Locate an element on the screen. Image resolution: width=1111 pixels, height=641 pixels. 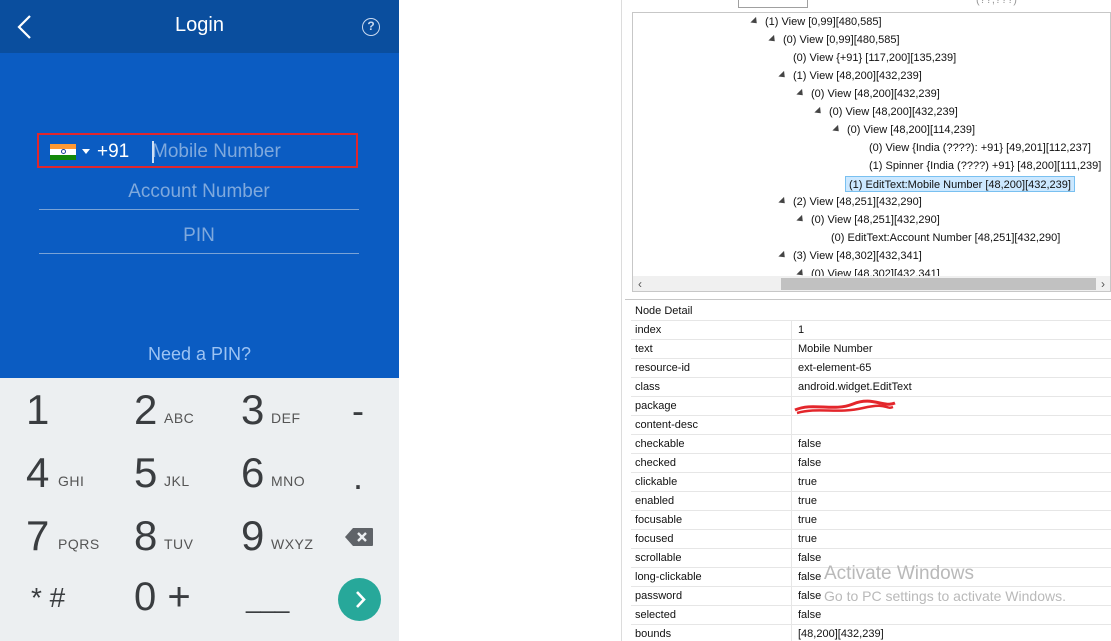
detail-row: text Mobile Number is located at coordinates (871, 348).